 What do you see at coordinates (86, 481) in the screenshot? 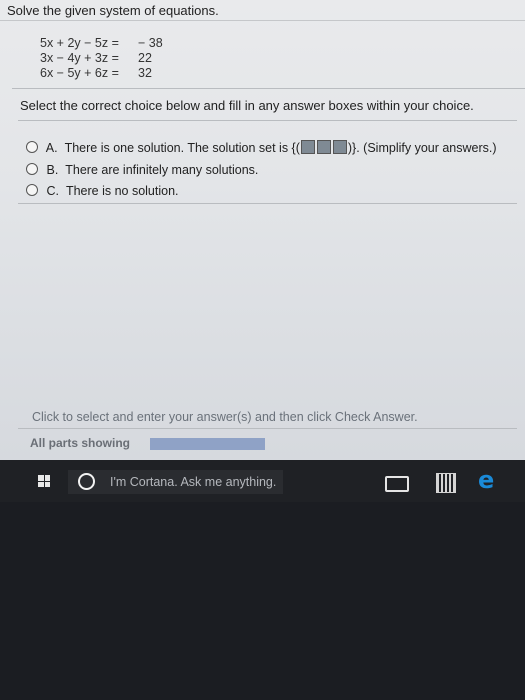
I see `cortana-icon` at bounding box center [86, 481].